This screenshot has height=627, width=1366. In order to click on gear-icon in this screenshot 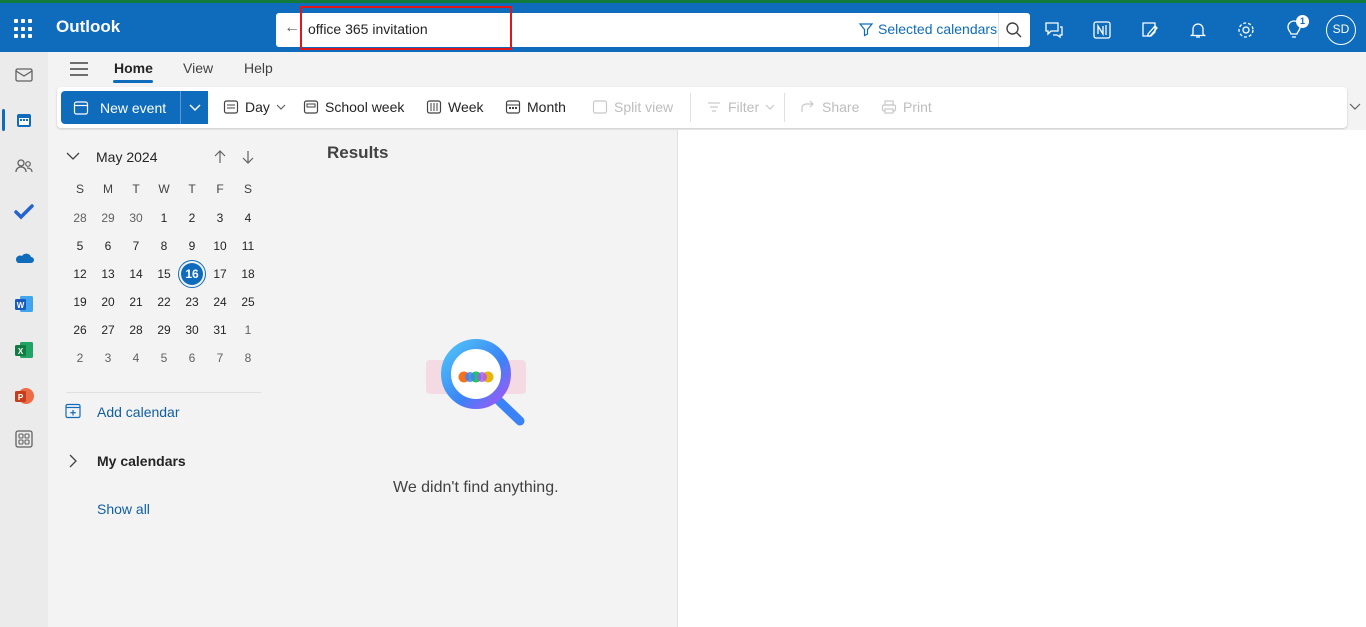, I will do `click(1246, 30)`.